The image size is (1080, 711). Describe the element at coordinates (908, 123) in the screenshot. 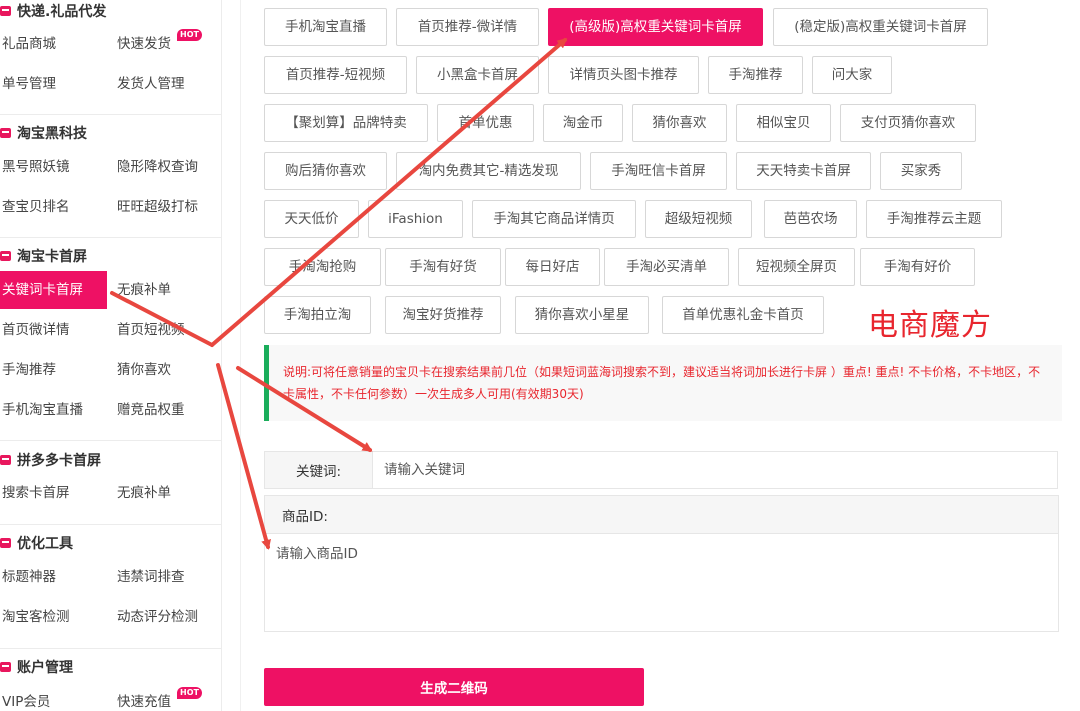

I see `tag-payment-guess: 支付页猜你喜欢` at that location.